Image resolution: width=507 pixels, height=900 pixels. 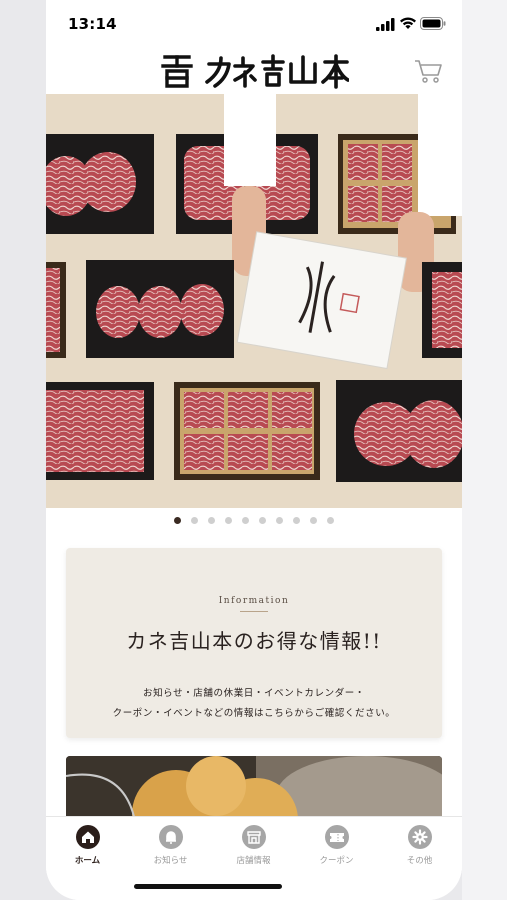 I want to click on tab-store-info: 店舗情報, so click(x=253, y=848).